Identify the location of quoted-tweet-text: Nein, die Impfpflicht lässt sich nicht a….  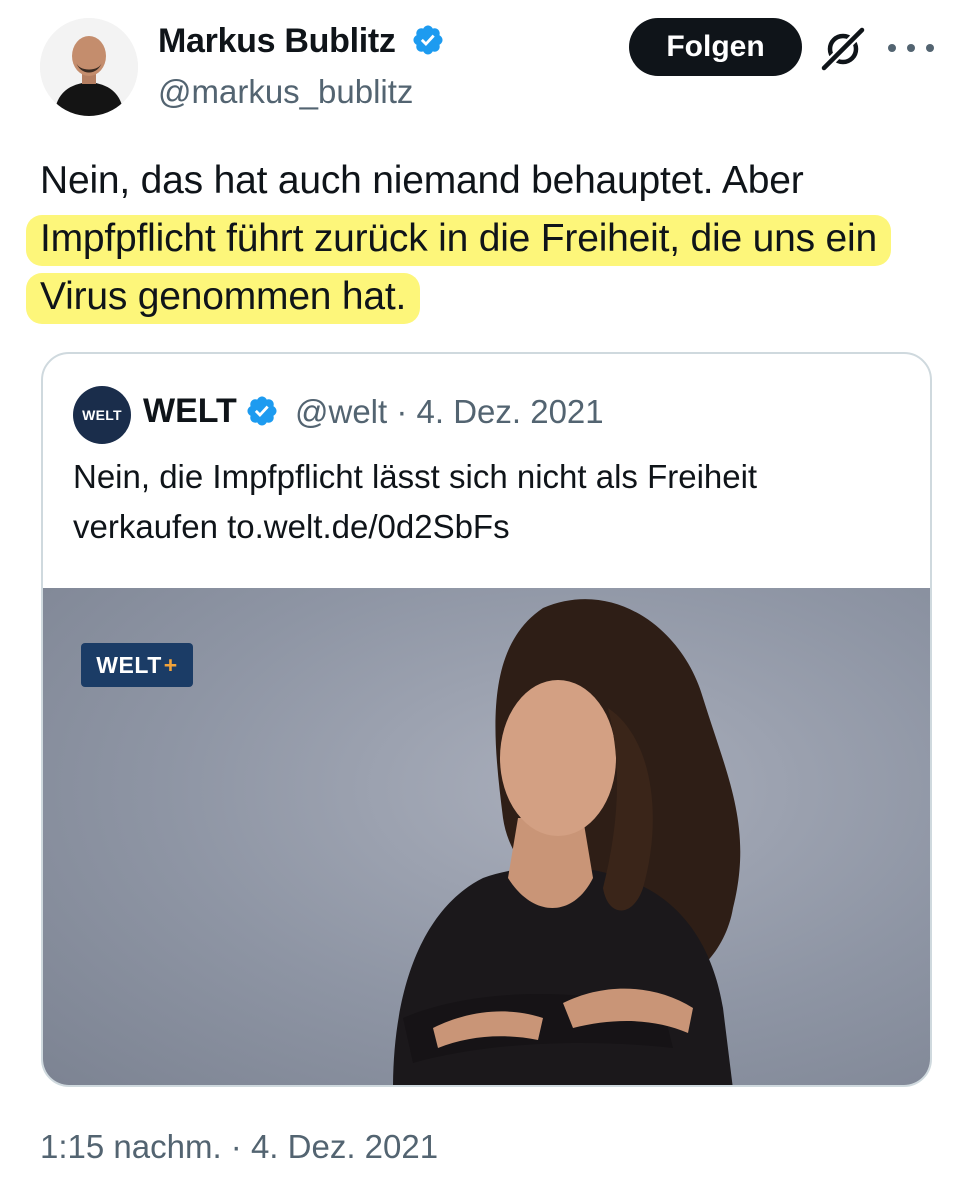
(415, 501).